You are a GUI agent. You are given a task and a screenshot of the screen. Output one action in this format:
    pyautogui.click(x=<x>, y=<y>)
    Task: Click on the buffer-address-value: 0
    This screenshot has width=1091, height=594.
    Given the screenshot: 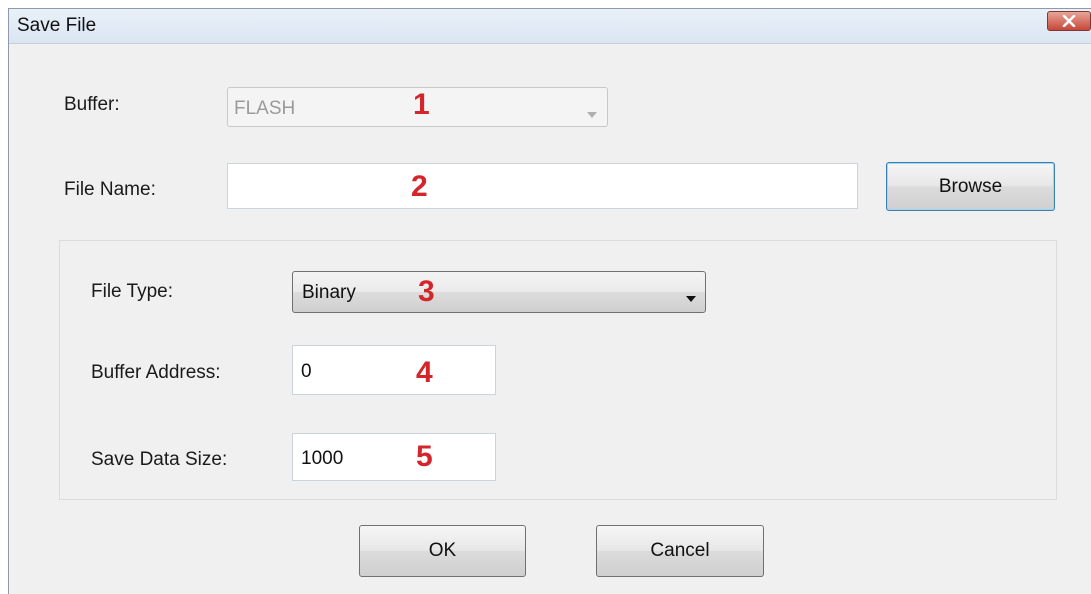 What is the action you would take?
    pyautogui.click(x=306, y=371)
    